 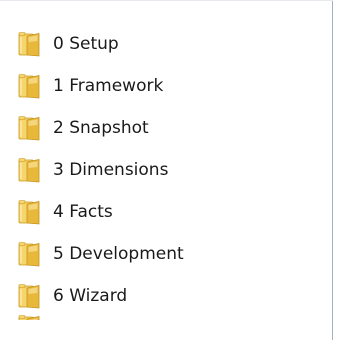 What do you see at coordinates (83, 212) in the screenshot?
I see `folder-label: 4 Facts` at bounding box center [83, 212].